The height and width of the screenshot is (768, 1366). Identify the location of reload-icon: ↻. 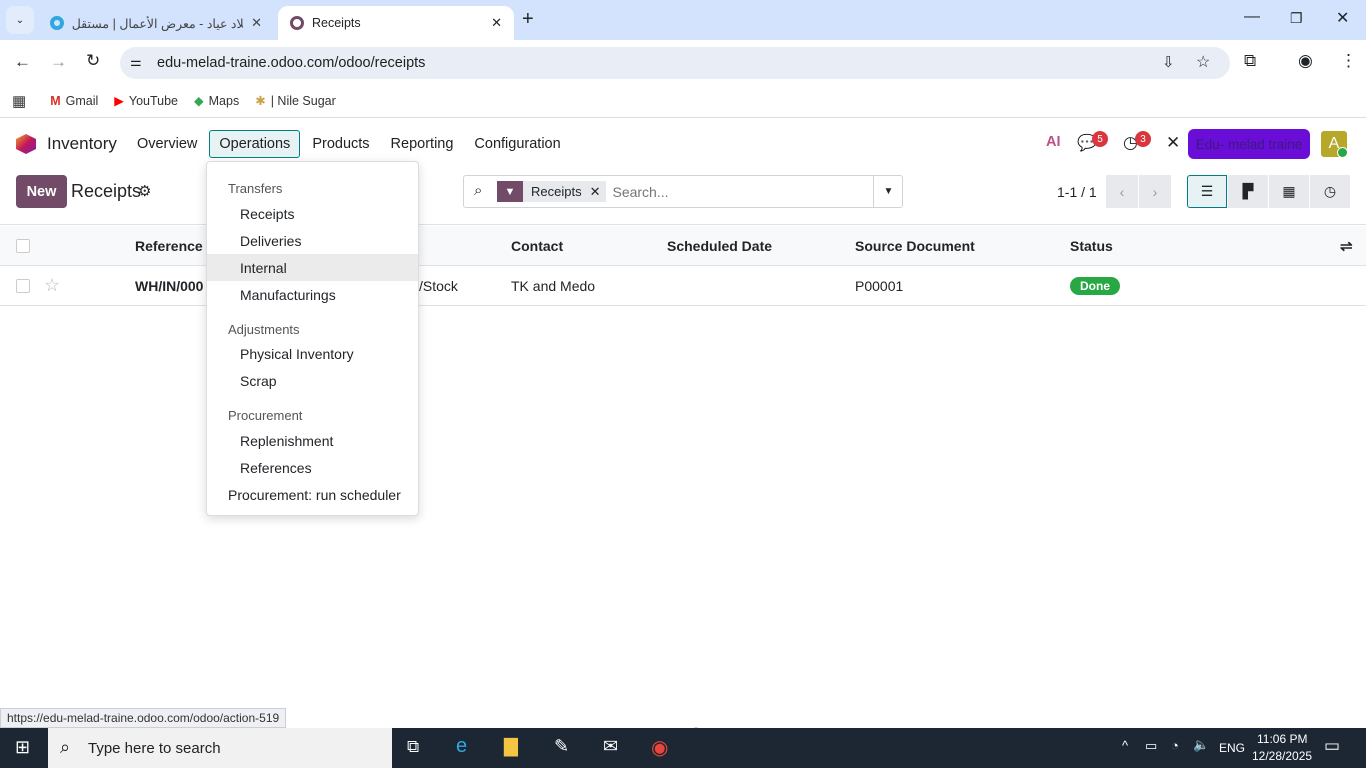
(93, 61).